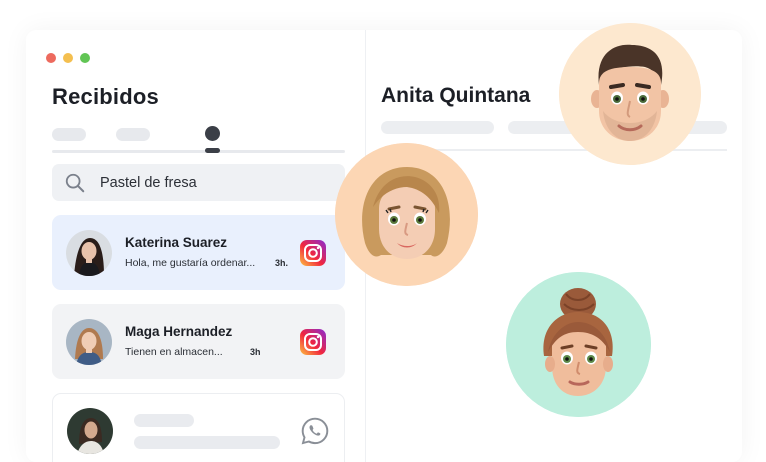 The width and height of the screenshot is (766, 462). What do you see at coordinates (212, 133) in the screenshot?
I see `tab-3-active` at bounding box center [212, 133].